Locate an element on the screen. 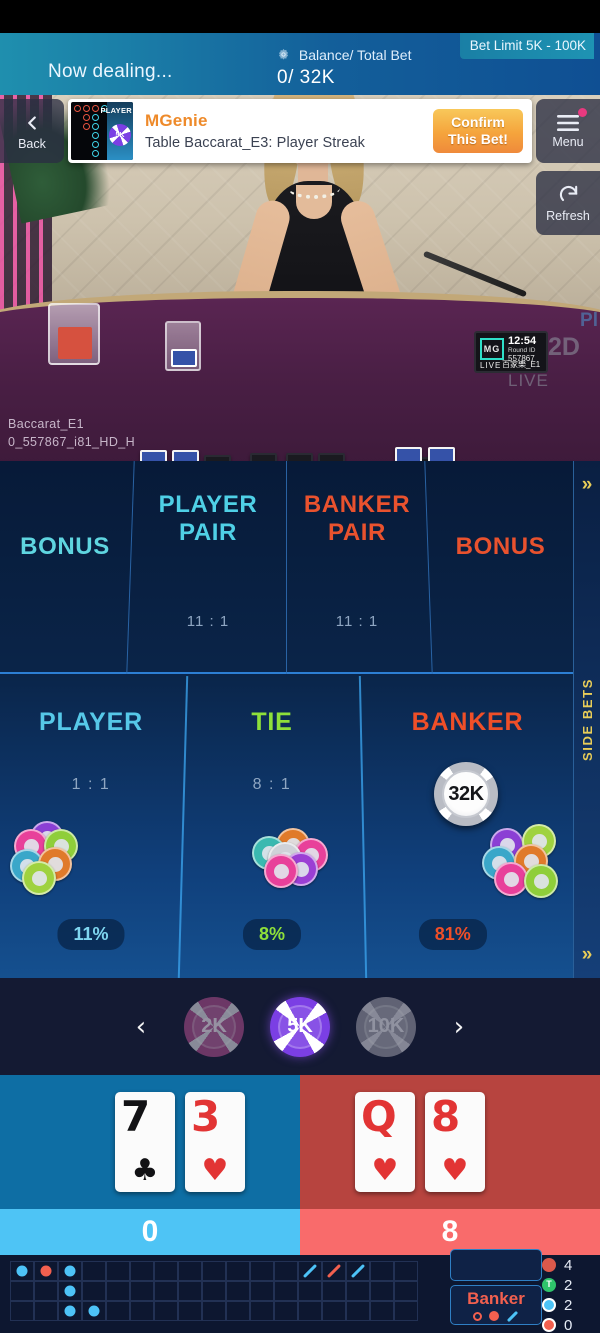  big-road-grid is located at coordinates (214, 1292).